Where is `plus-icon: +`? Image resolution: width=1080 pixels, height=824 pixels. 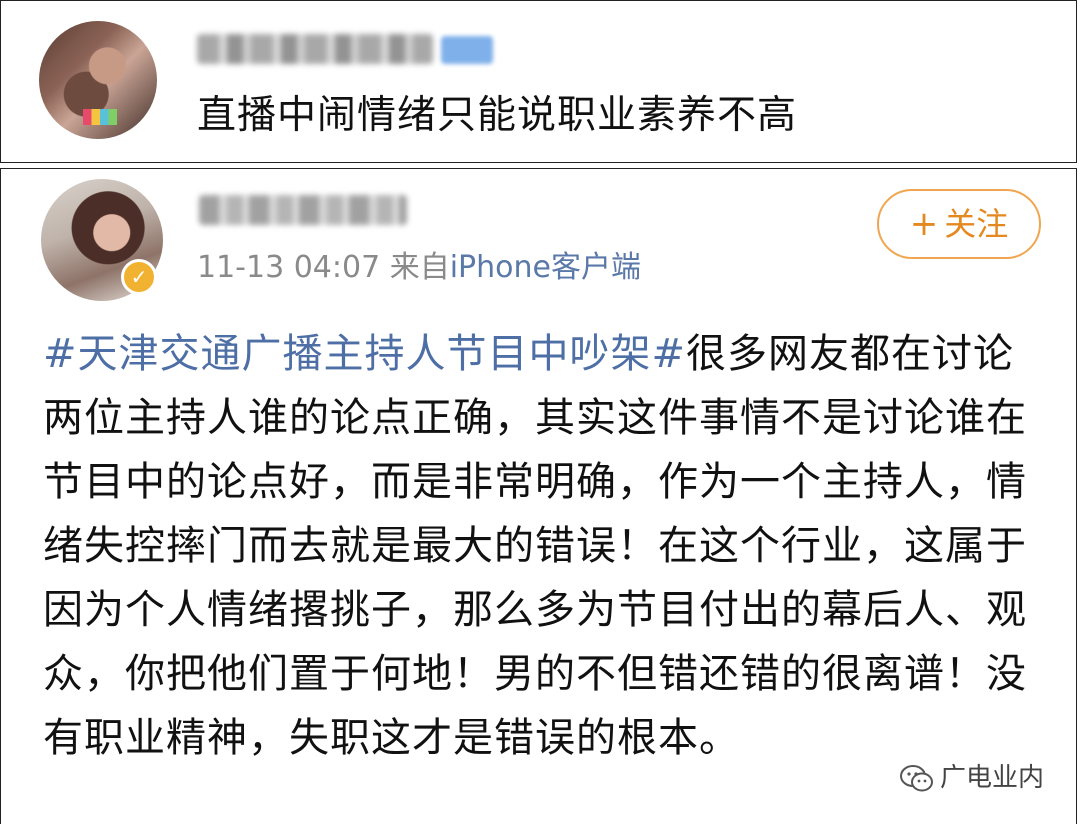 plus-icon: + is located at coordinates (924, 224).